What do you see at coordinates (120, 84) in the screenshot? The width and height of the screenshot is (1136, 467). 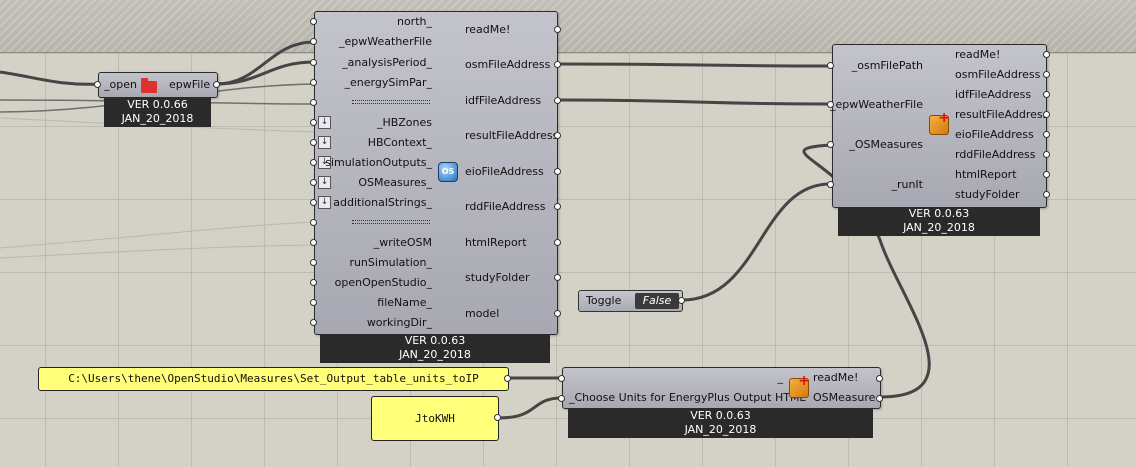 I see `open-input-label: _open` at bounding box center [120, 84].